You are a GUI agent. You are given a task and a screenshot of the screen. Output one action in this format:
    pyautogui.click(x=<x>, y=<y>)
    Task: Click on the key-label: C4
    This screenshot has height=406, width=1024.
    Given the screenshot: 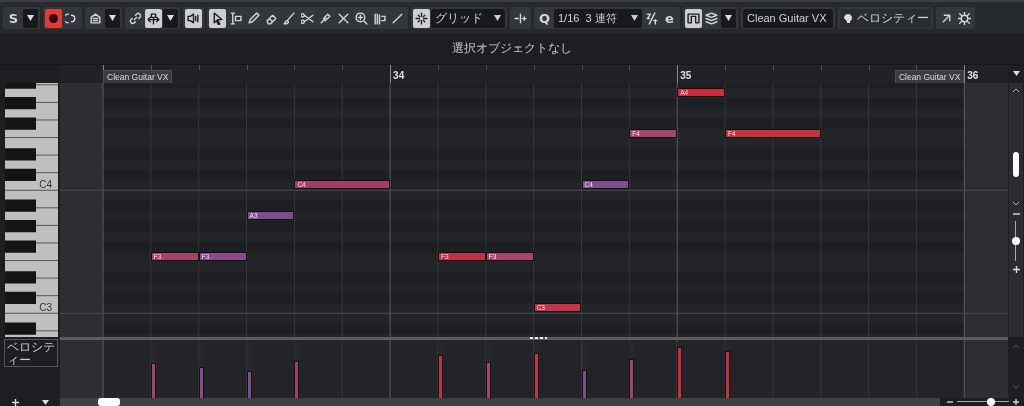 What is the action you would take?
    pyautogui.click(x=45, y=184)
    